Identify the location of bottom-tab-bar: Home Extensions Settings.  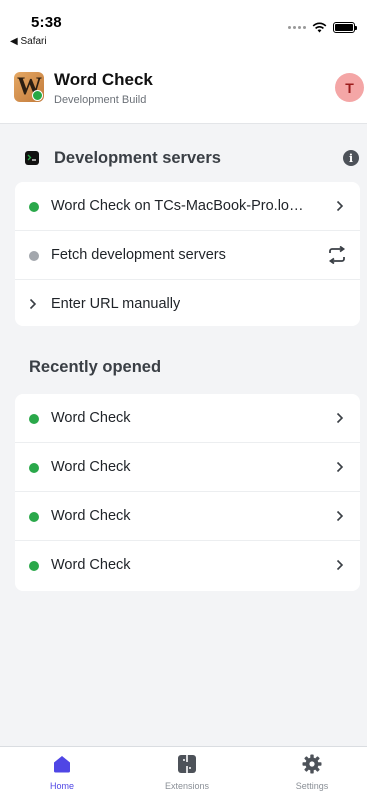
(183, 769).